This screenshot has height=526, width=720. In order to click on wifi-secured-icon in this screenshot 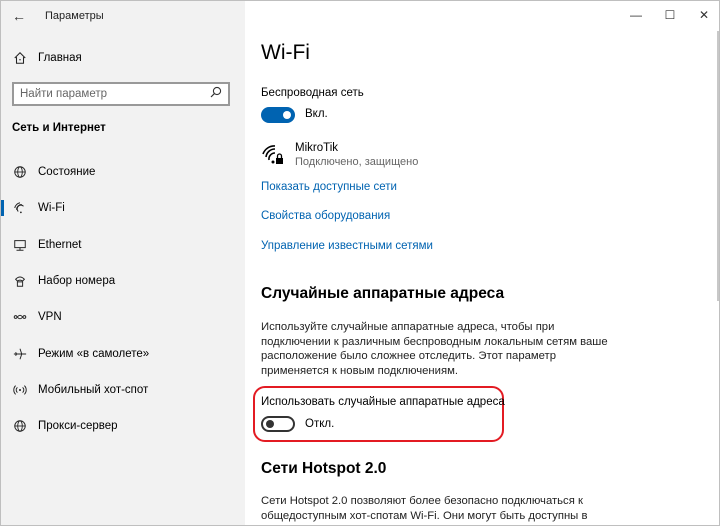, I will do `click(273, 156)`.